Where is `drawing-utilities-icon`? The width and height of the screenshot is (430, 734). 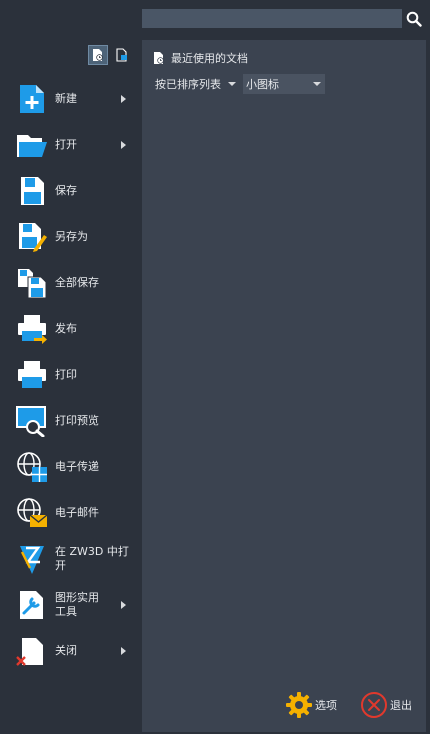 drawing-utilities-icon is located at coordinates (31, 605).